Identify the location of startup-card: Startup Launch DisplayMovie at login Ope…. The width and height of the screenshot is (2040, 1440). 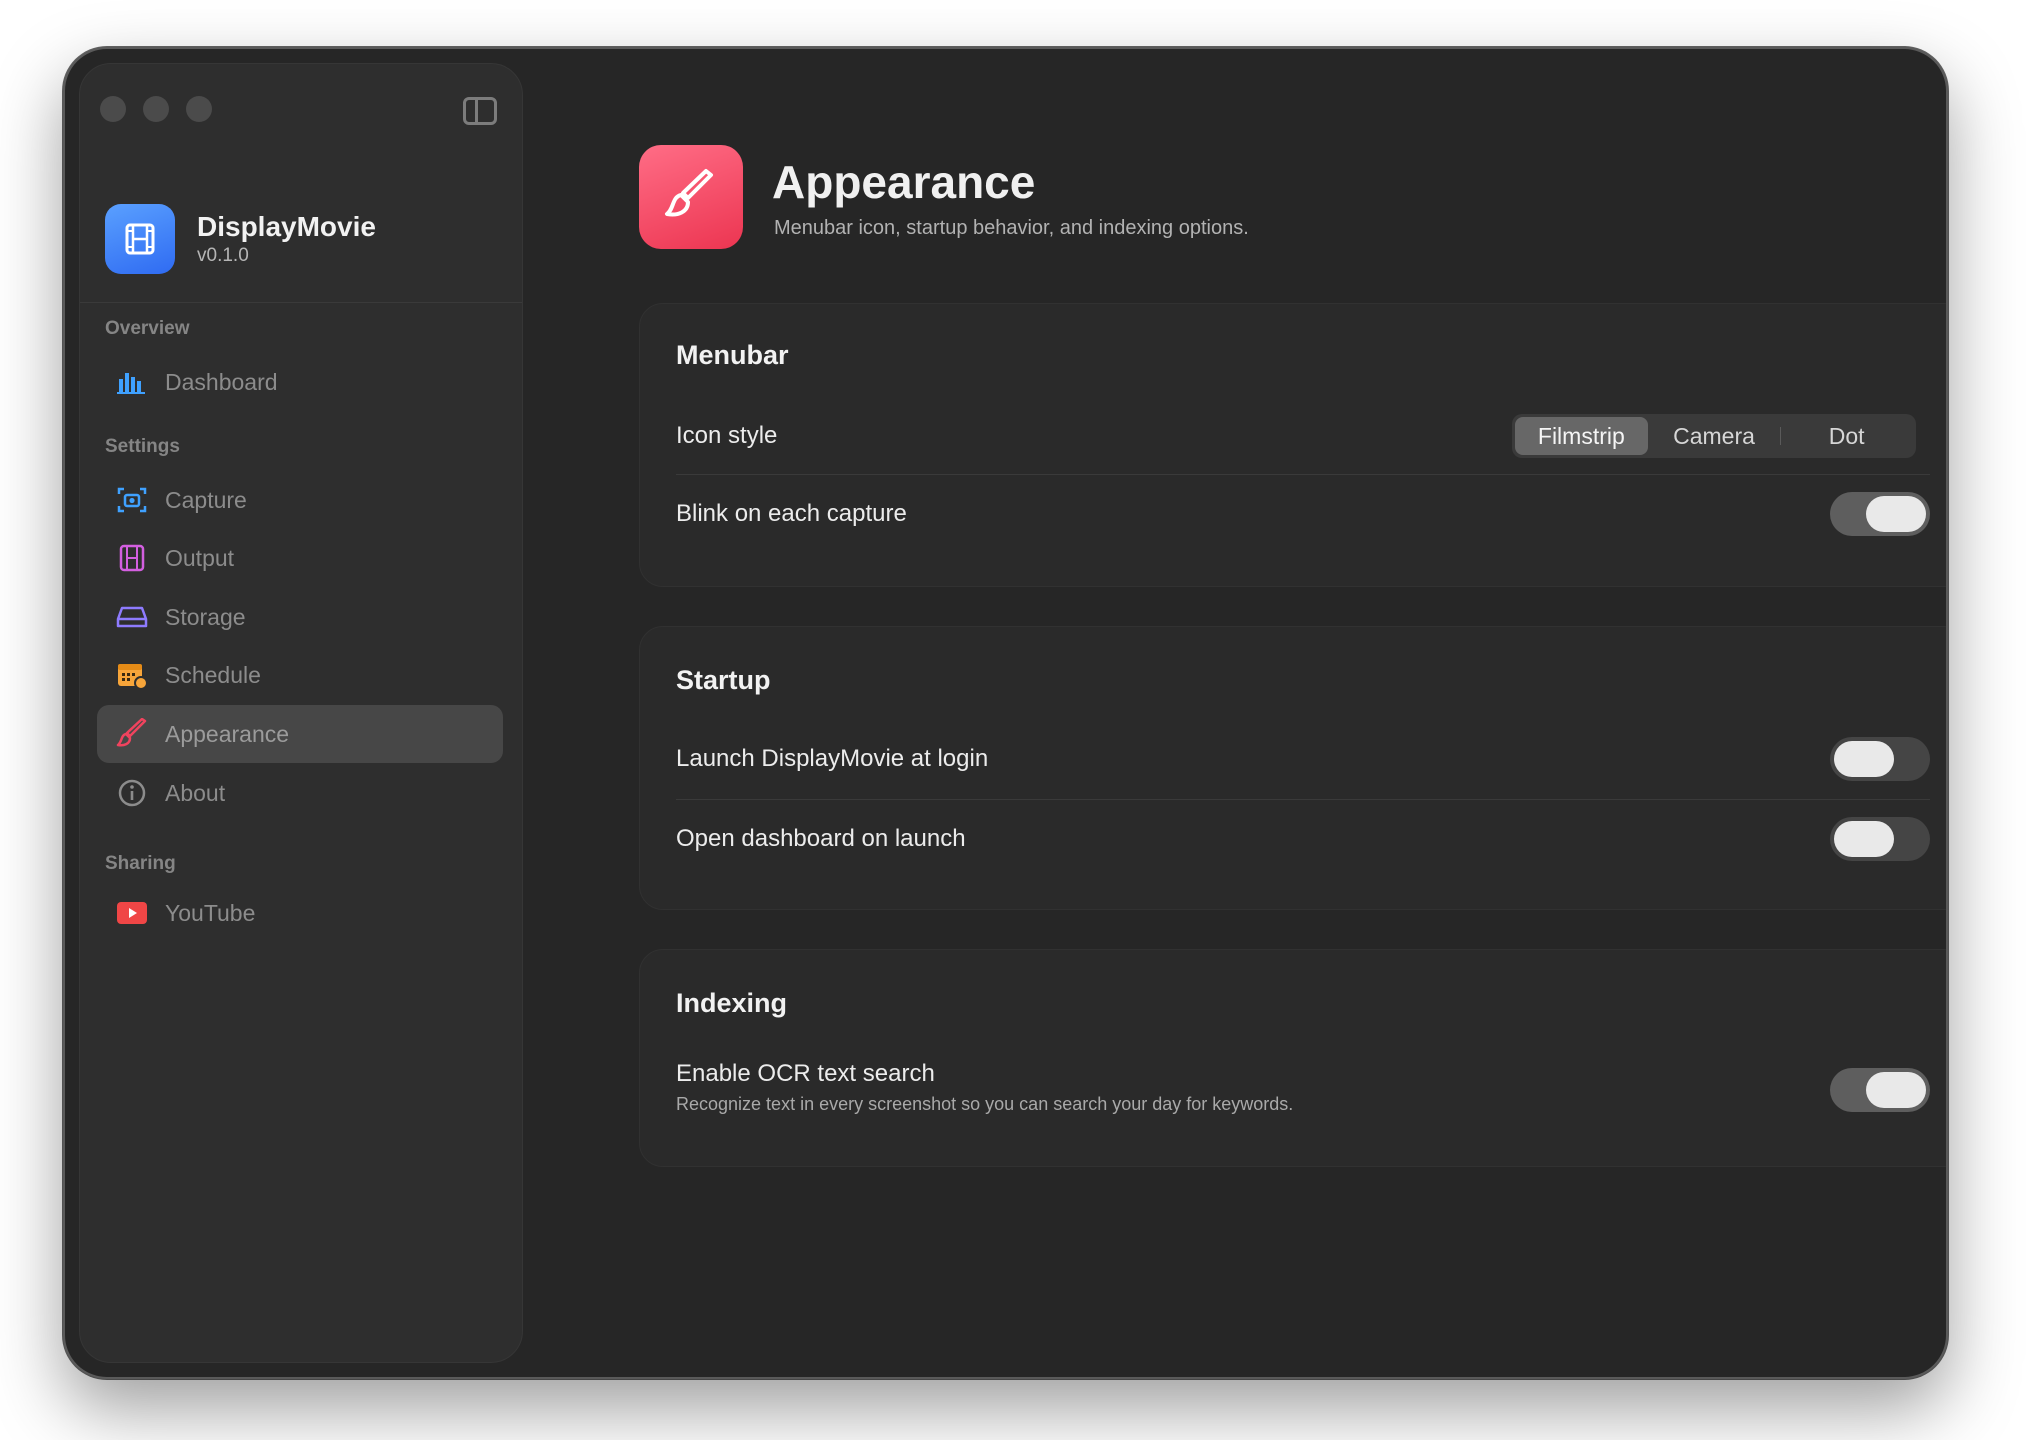
(1292, 768).